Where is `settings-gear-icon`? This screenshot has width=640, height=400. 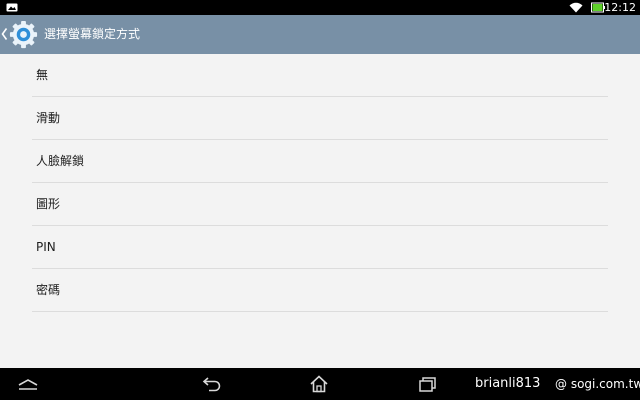
settings-gear-icon is located at coordinates (23, 34).